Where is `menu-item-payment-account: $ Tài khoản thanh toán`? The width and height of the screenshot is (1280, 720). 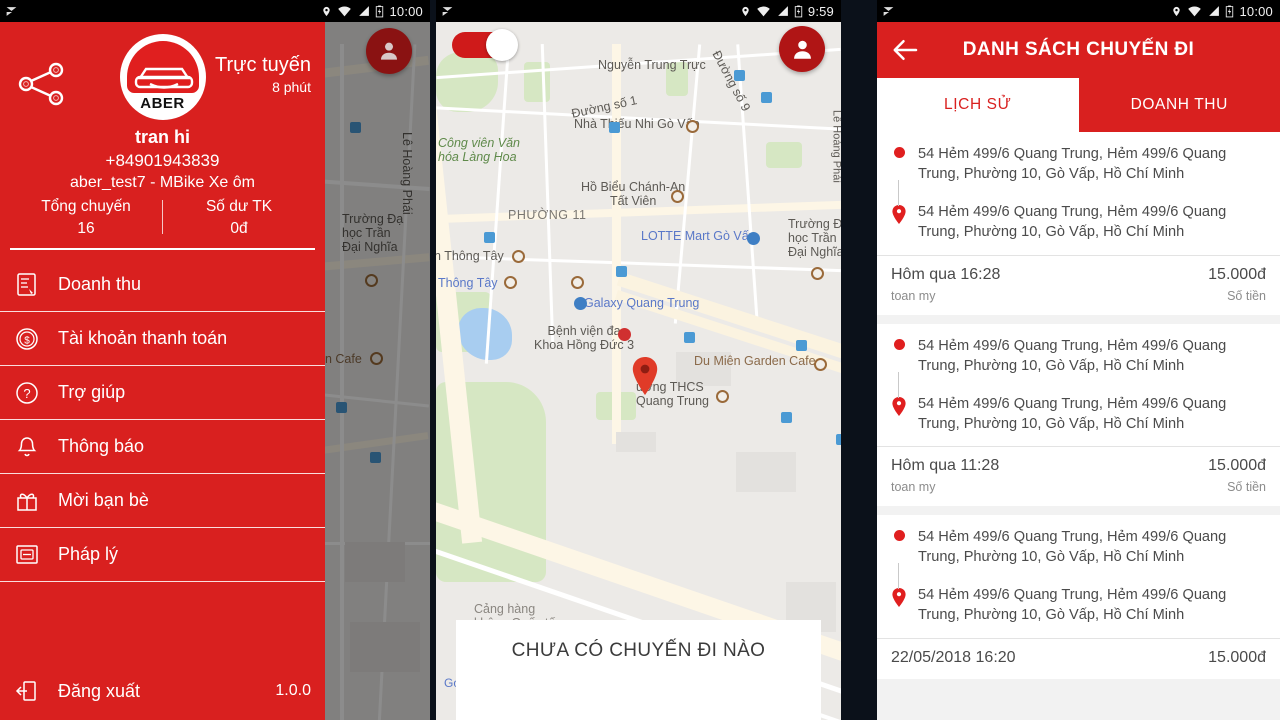
menu-item-payment-account: $ Tài khoản thanh toán is located at coordinates (162, 339).